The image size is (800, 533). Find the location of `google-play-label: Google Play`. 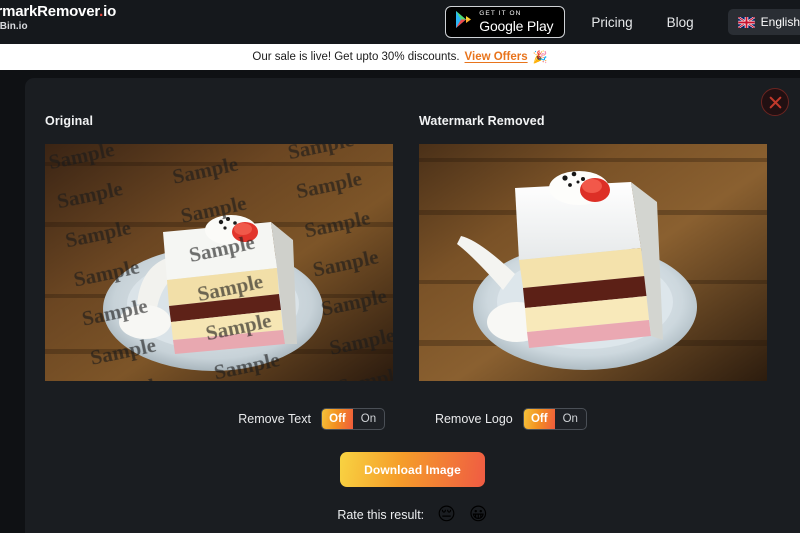

google-play-label: Google Play is located at coordinates (516, 26).